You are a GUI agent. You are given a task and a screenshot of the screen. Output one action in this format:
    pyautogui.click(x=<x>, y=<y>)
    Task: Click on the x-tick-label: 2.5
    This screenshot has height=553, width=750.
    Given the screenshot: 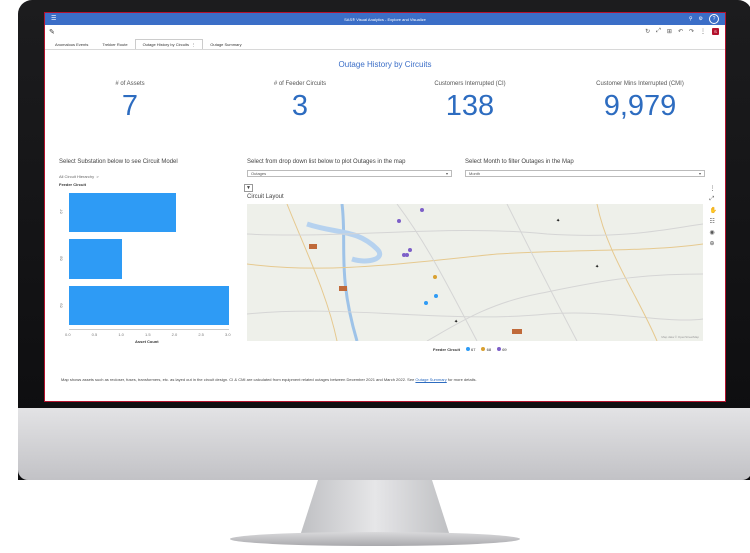 What is the action you would take?
    pyautogui.click(x=201, y=334)
    